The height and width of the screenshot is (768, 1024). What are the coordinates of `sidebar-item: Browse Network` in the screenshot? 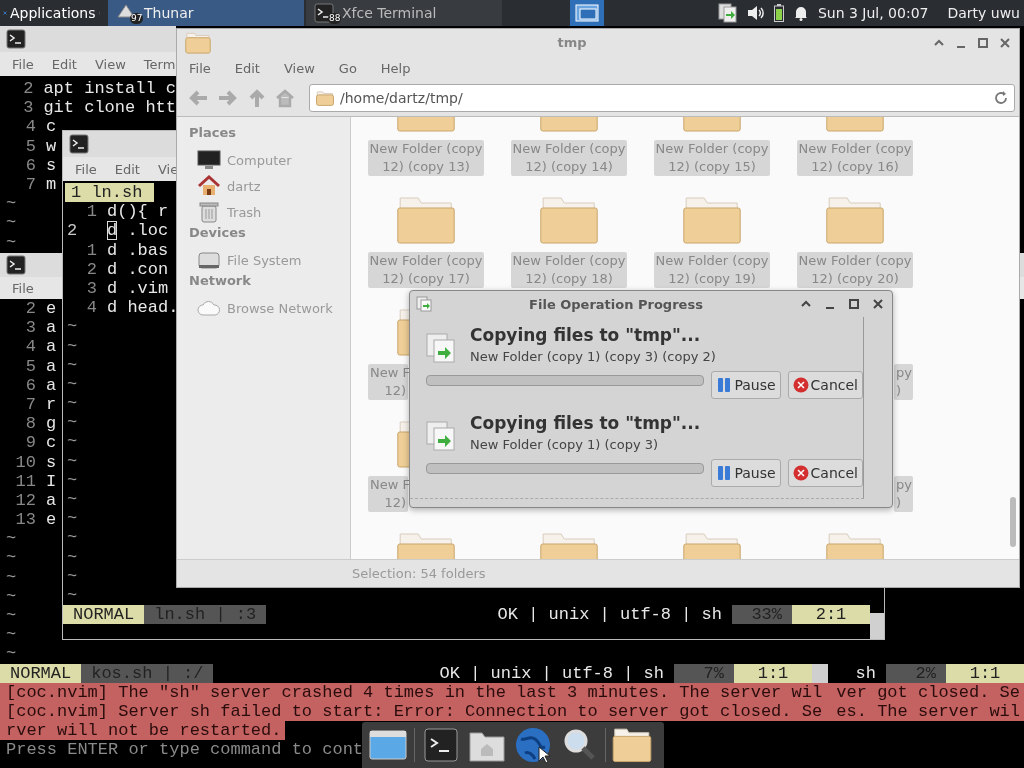 It's located at (263, 308).